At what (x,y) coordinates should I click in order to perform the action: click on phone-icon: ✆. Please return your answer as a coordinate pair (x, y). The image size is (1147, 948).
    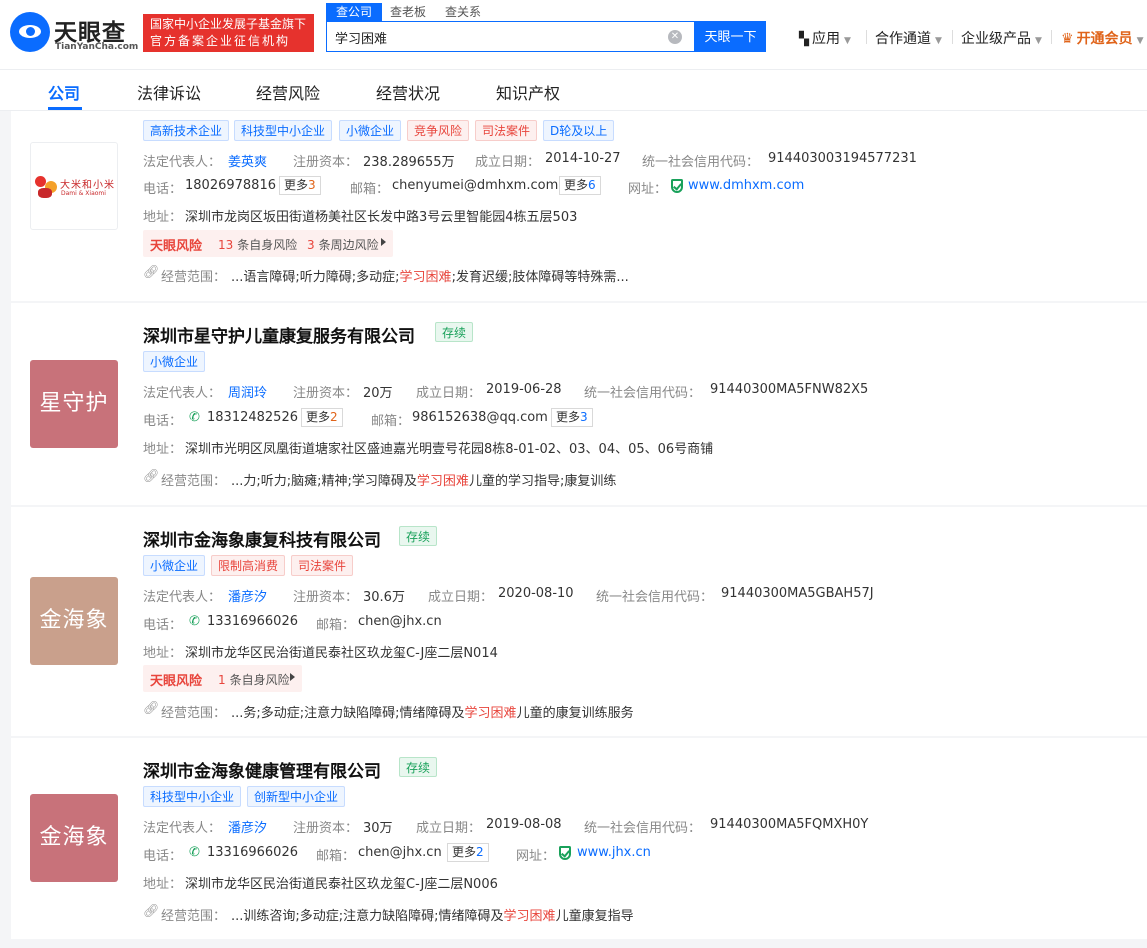
    Looking at the image, I should click on (194, 852).